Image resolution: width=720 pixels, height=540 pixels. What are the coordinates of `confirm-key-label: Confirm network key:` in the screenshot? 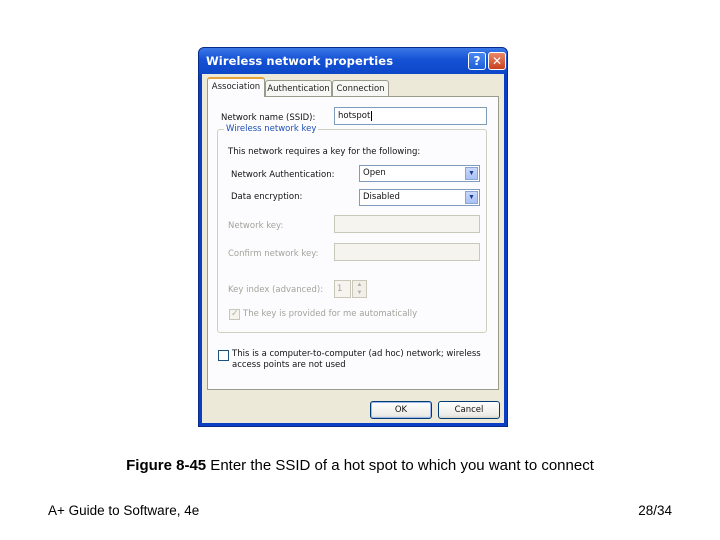 It's located at (273, 254).